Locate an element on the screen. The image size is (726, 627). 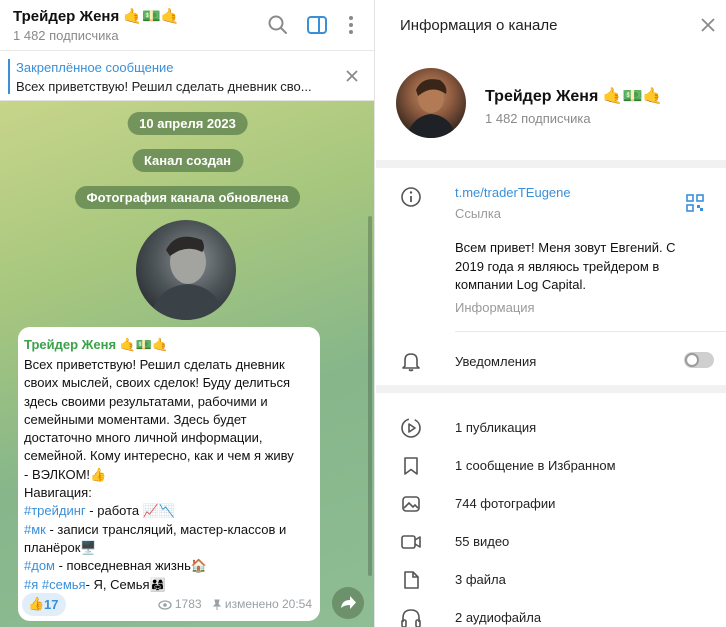
chat-title: Трейдер Женя 🤙💵🤙 is located at coordinates (96, 16).